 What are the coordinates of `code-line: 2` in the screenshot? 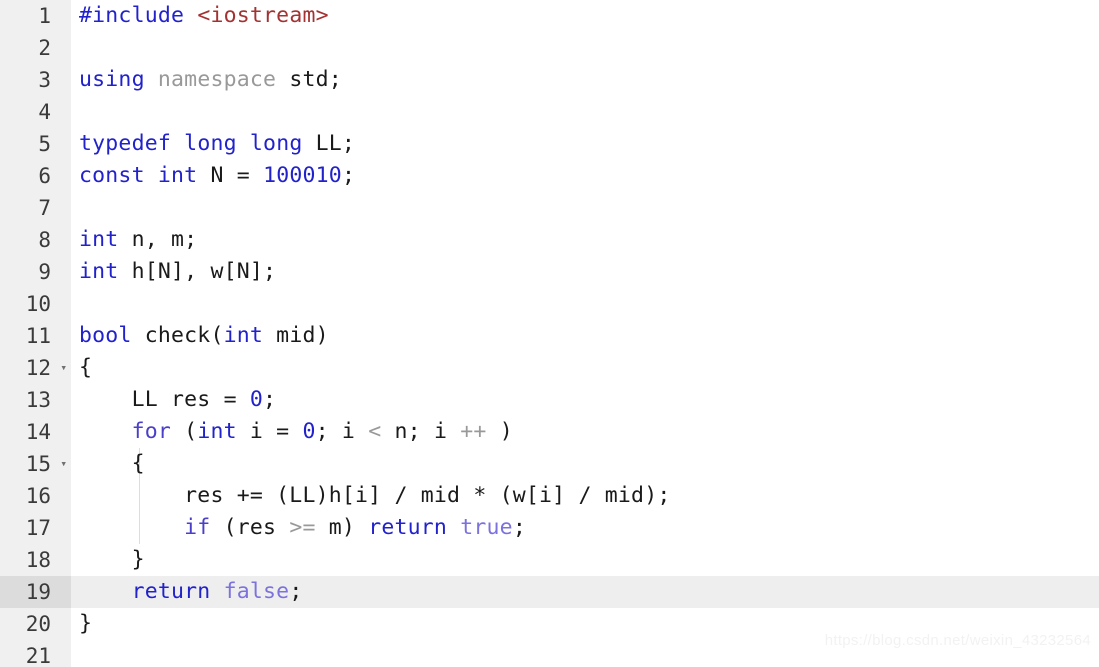 It's located at (549, 48).